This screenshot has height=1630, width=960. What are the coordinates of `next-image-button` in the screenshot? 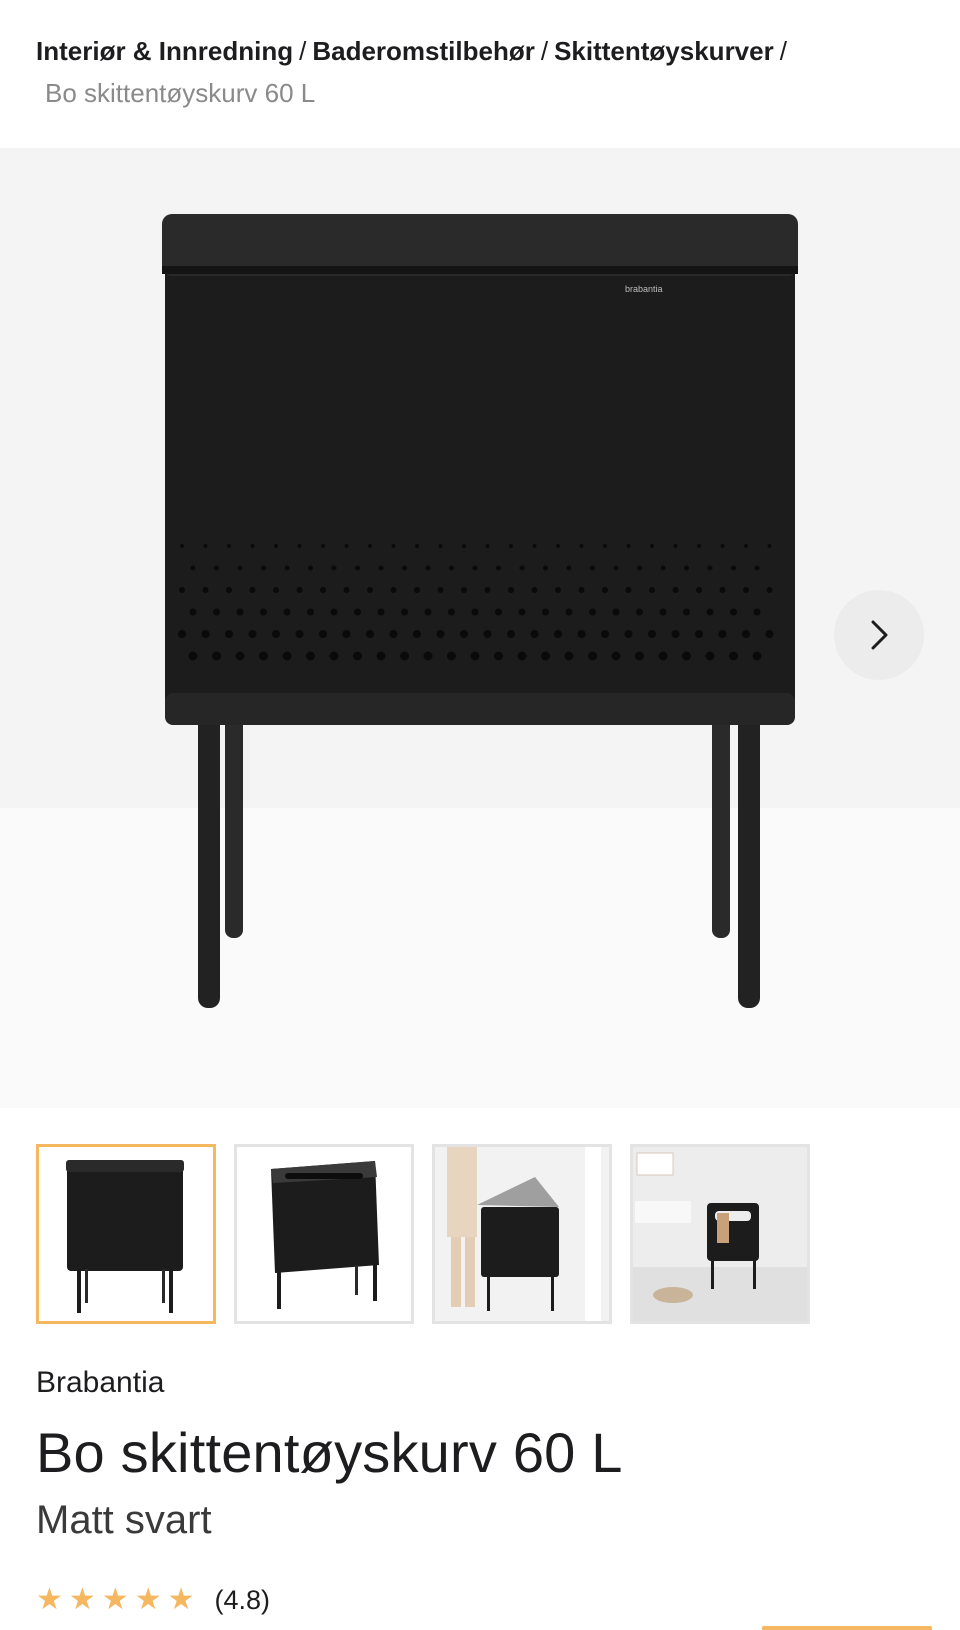 It's located at (879, 635).